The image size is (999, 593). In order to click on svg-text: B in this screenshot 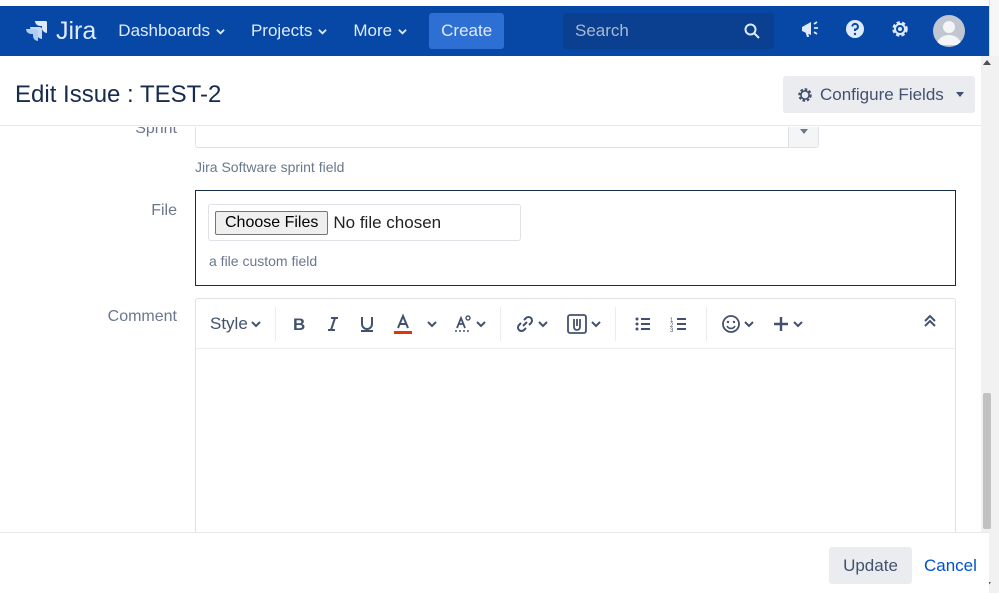, I will do `click(299, 324)`.